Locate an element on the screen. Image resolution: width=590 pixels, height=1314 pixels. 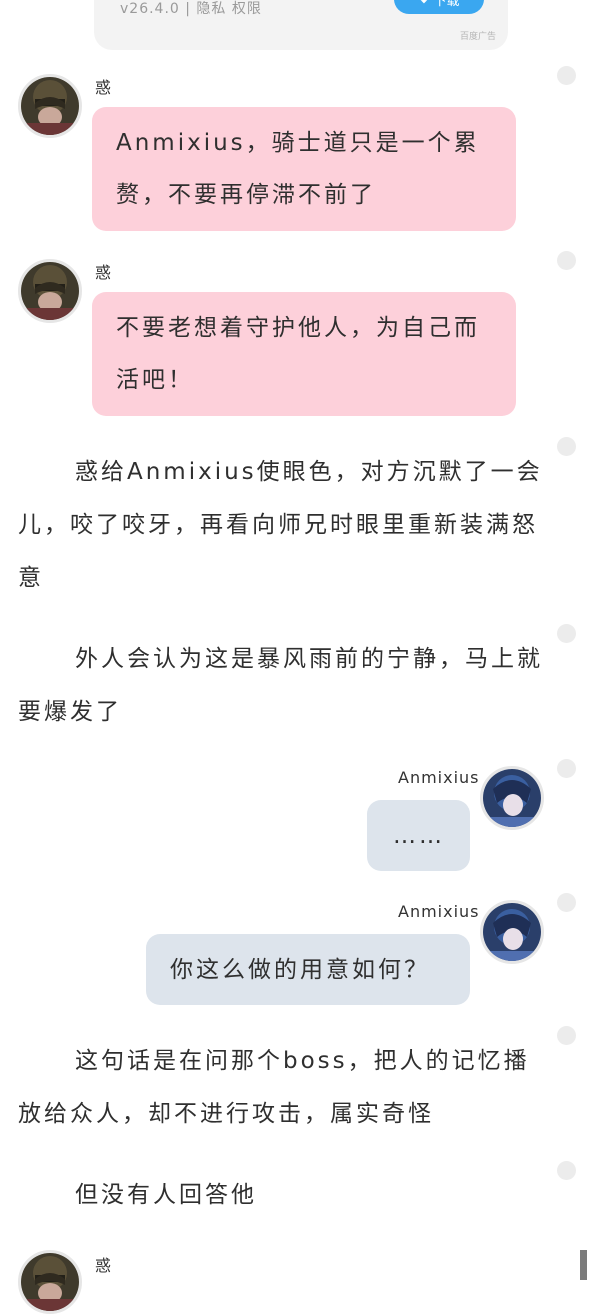
ad-button-label: 下载 is located at coordinates (446, 4).